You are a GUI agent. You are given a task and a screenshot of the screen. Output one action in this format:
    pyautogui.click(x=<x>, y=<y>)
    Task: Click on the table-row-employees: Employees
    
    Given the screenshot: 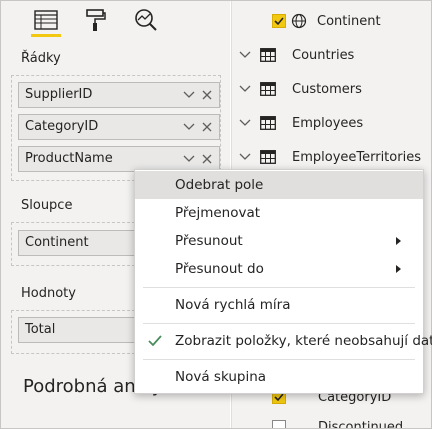 What is the action you would take?
    pyautogui.click(x=331, y=123)
    